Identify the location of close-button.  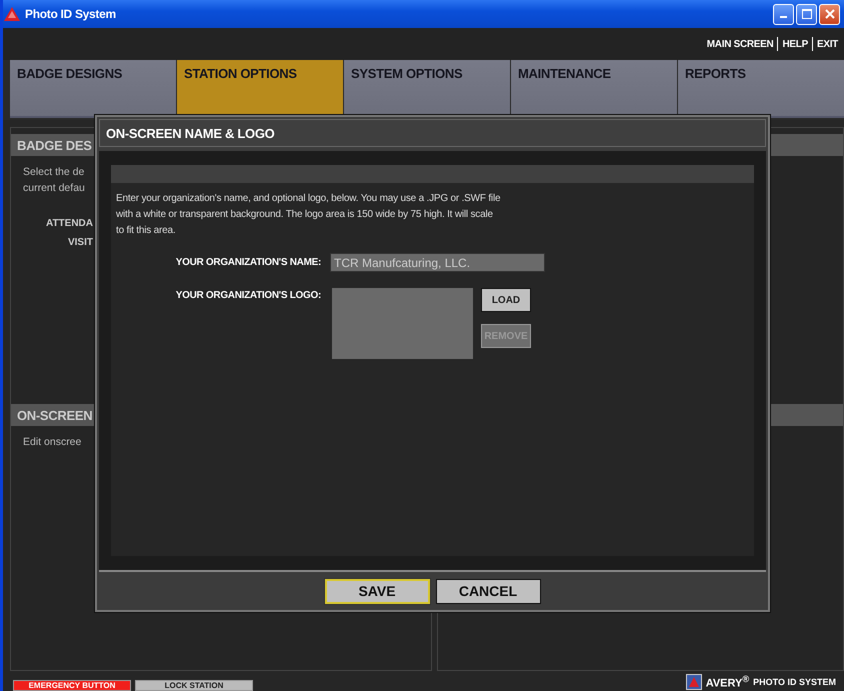
(829, 14).